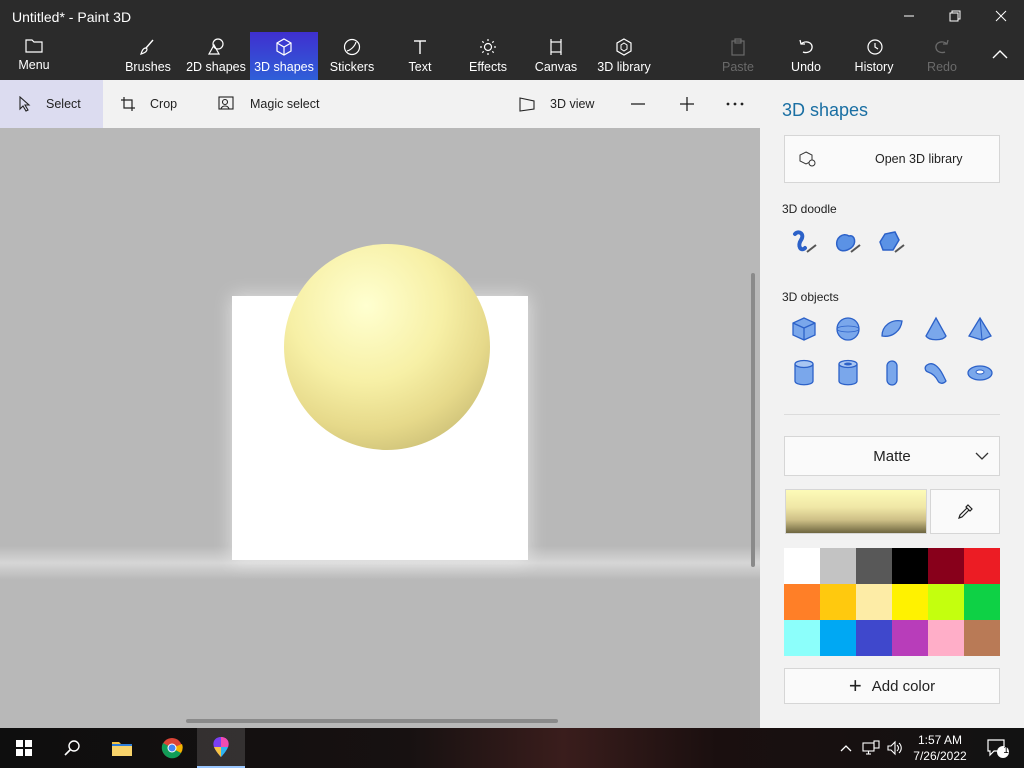  I want to click on undo-icon, so click(806, 46).